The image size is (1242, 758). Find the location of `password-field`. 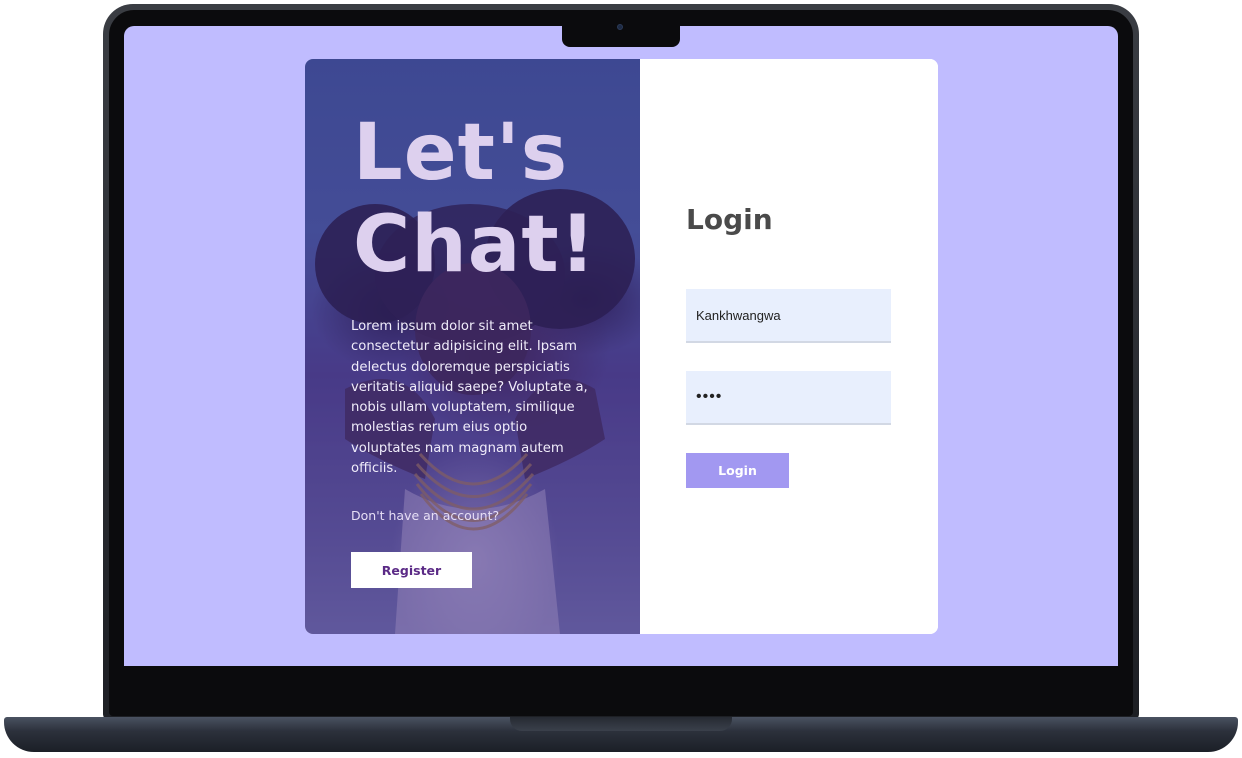

password-field is located at coordinates (788, 398).